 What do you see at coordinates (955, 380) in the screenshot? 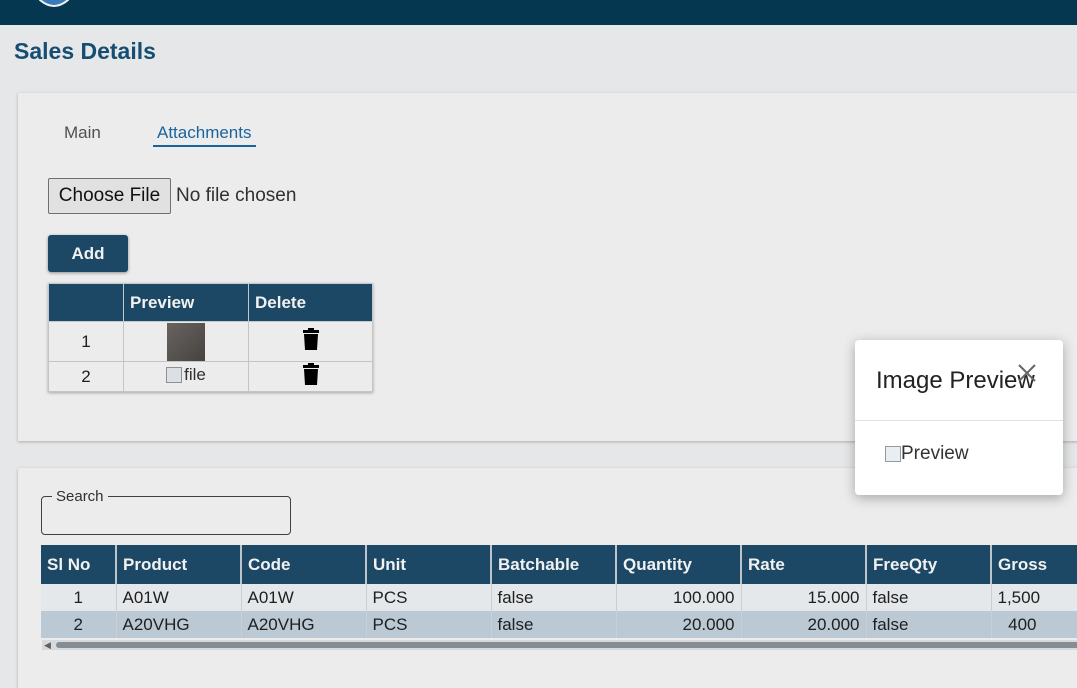
I see `modal-title: Image Preview` at bounding box center [955, 380].